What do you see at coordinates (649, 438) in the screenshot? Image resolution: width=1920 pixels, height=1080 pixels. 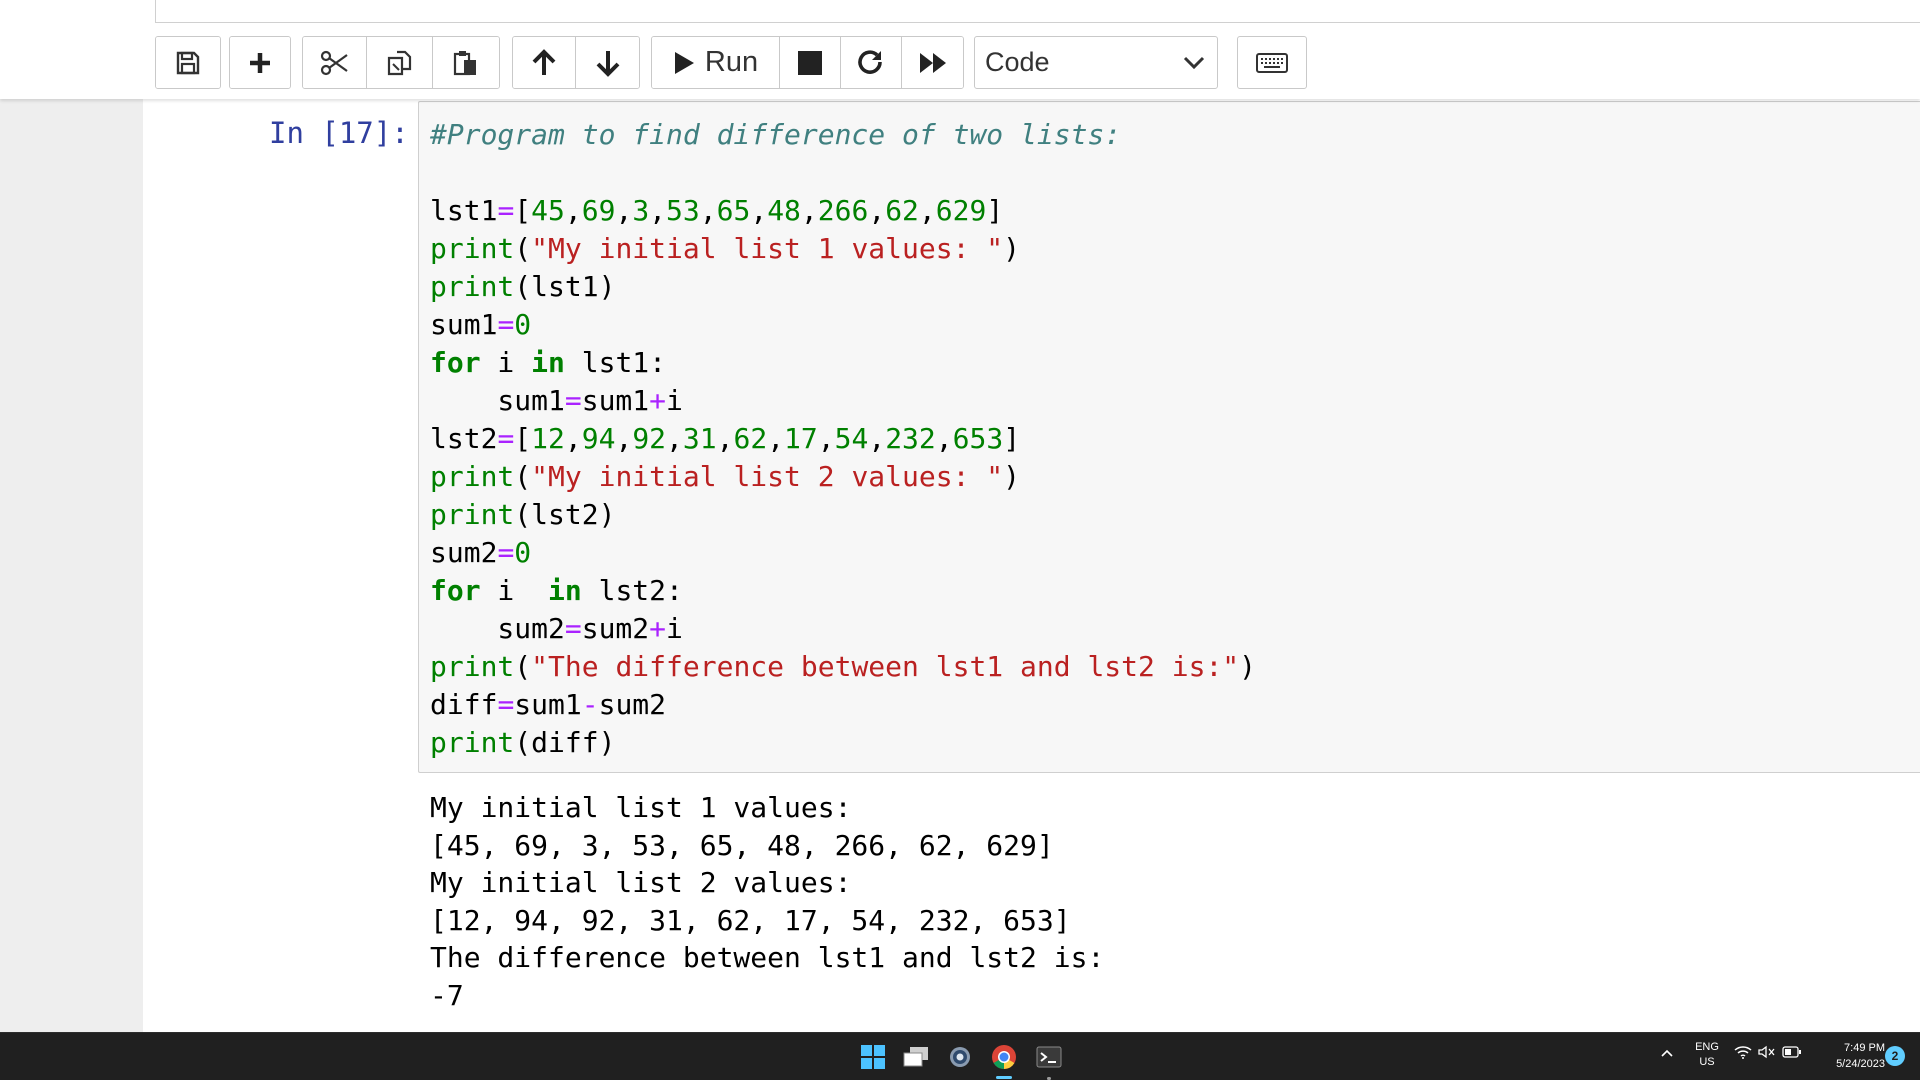 I see `code-token-number: 92` at bounding box center [649, 438].